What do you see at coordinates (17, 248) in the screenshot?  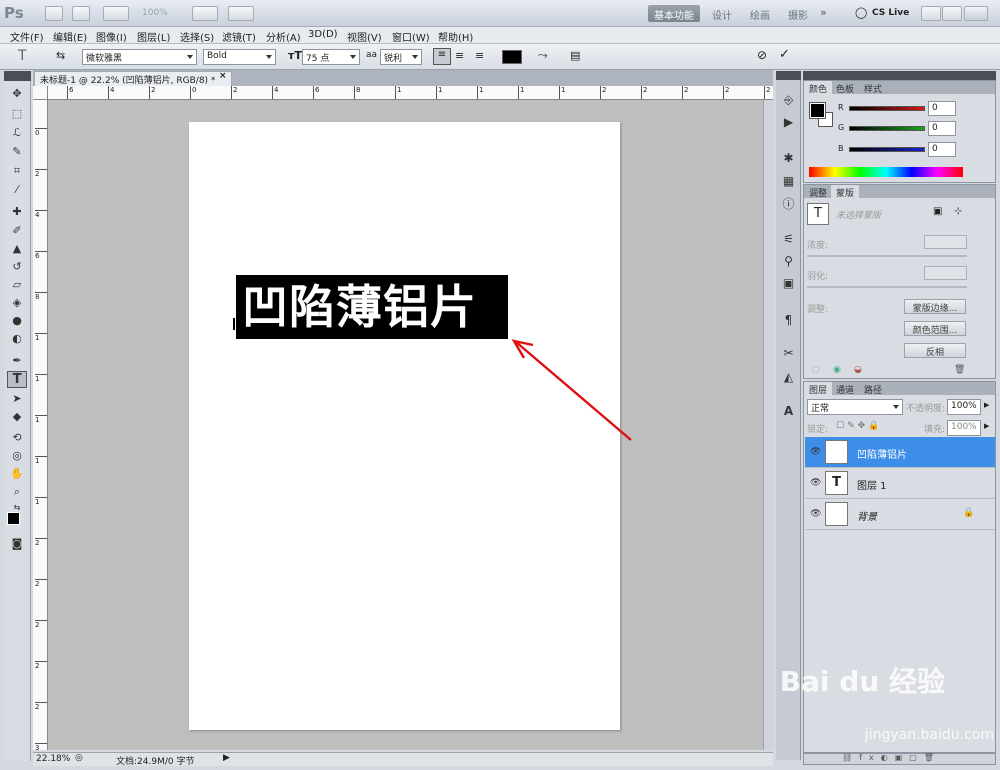 I see `clone-stamp-tool-icon: ▲` at bounding box center [17, 248].